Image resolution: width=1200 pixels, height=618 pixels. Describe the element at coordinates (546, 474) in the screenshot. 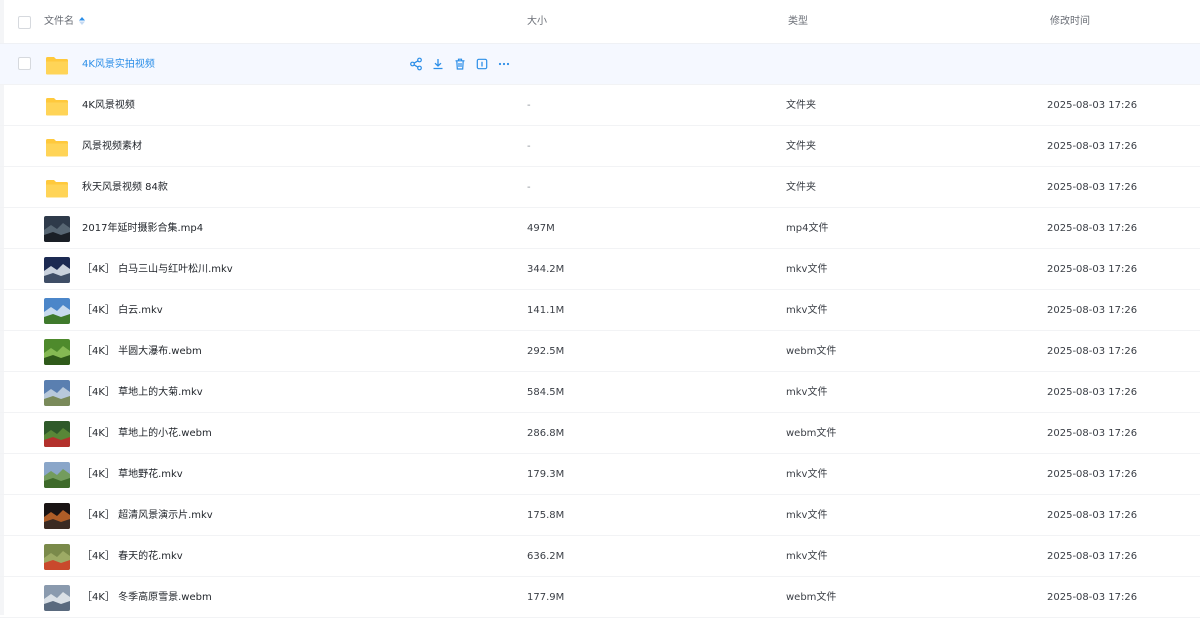

I see `file-size: 179.3M` at that location.